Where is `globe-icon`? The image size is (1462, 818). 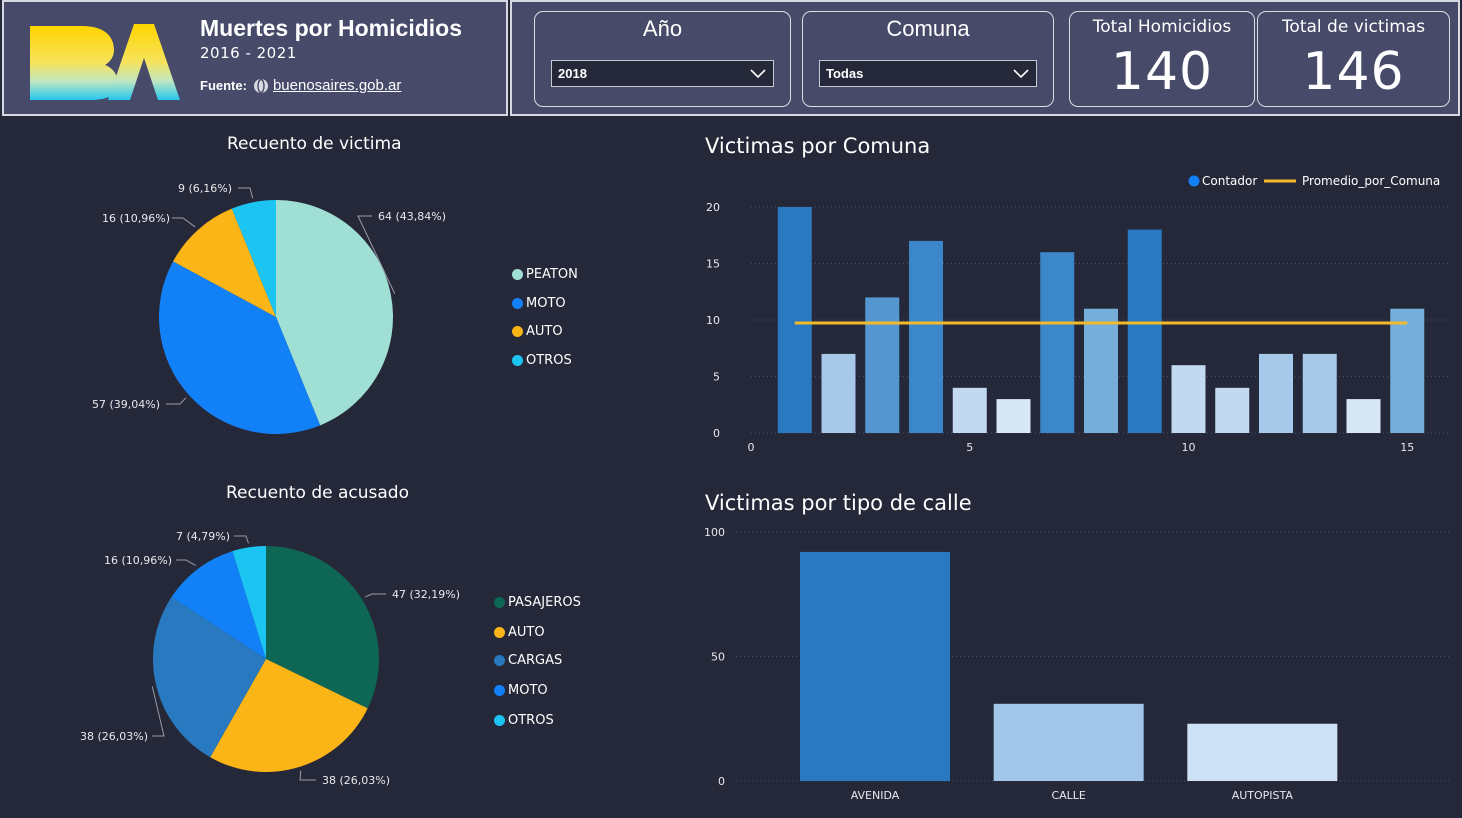 globe-icon is located at coordinates (260, 85).